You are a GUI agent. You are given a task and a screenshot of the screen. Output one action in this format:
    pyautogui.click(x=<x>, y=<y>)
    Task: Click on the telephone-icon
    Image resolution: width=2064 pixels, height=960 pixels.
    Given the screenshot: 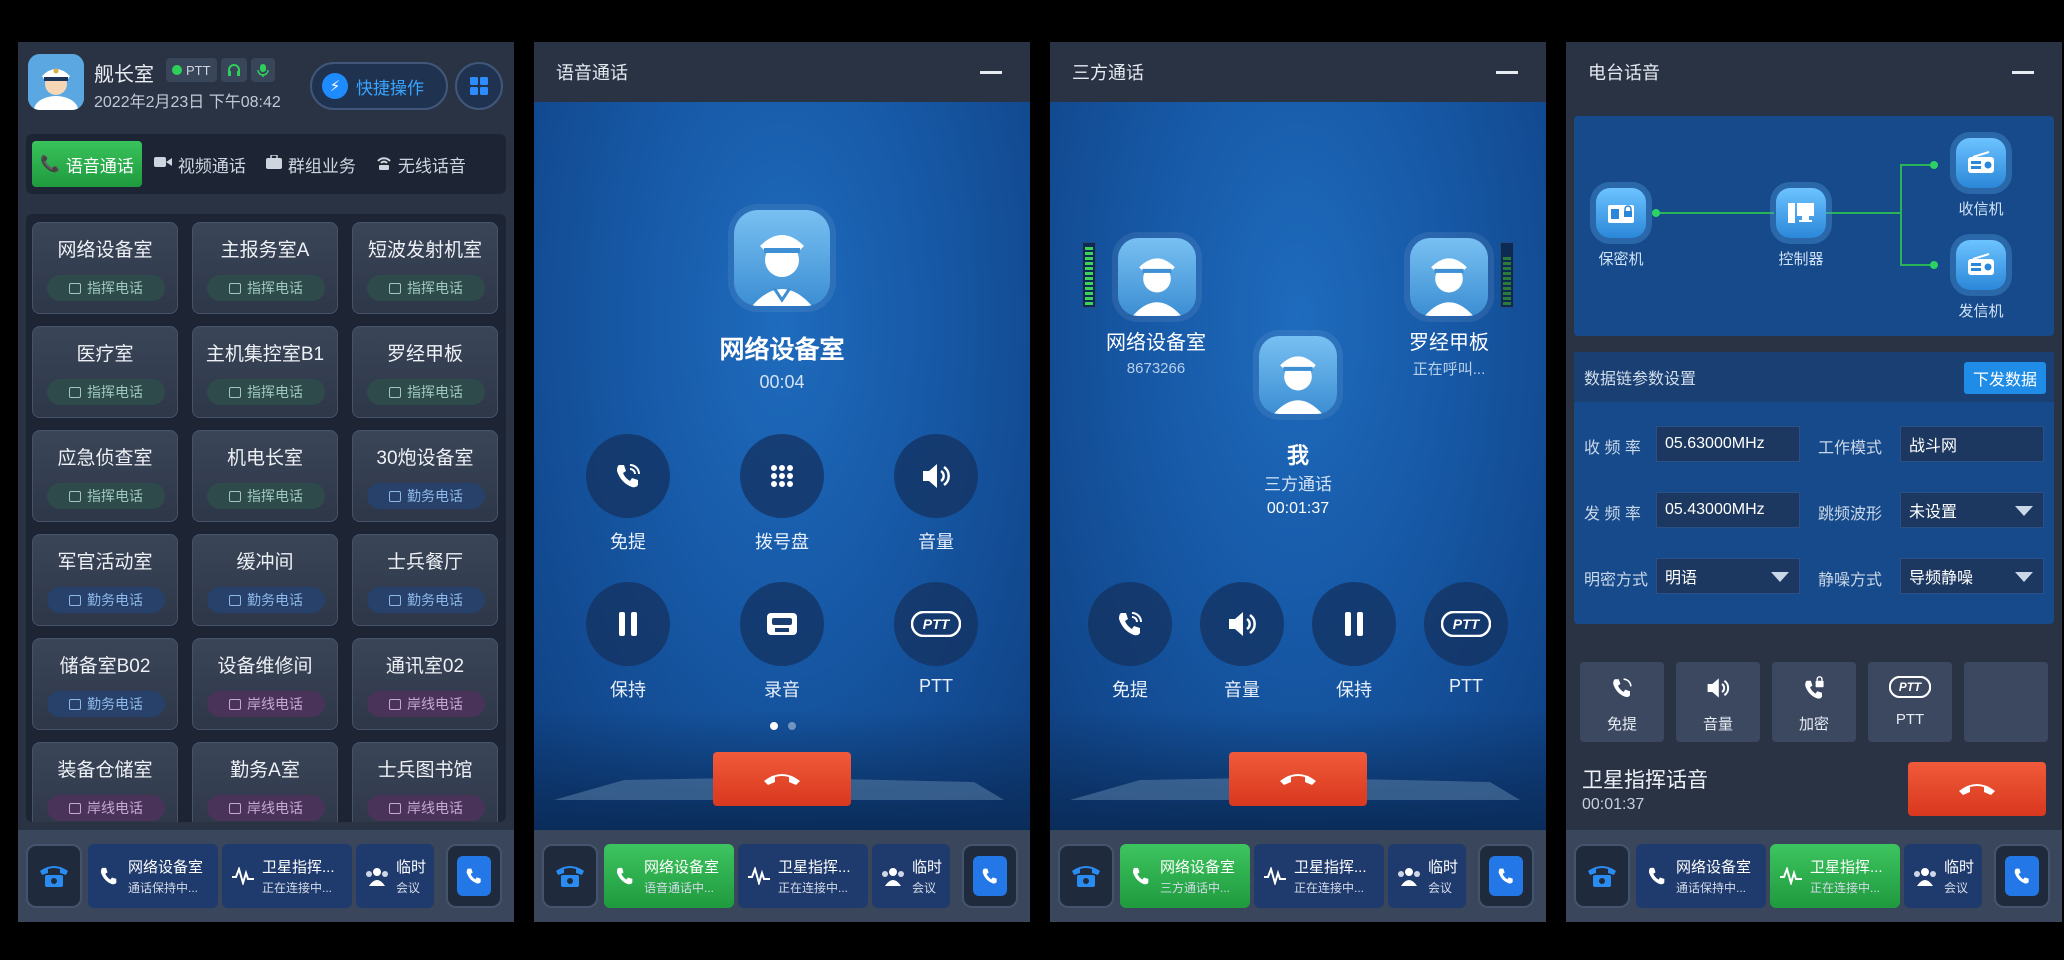 What is the action you would take?
    pyautogui.click(x=54, y=876)
    